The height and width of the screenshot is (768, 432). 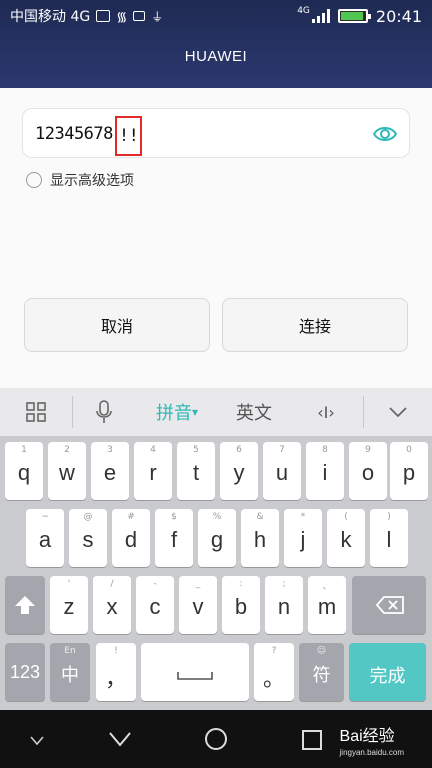 What do you see at coordinates (198, 584) in the screenshot?
I see `key-hint: _` at bounding box center [198, 584].